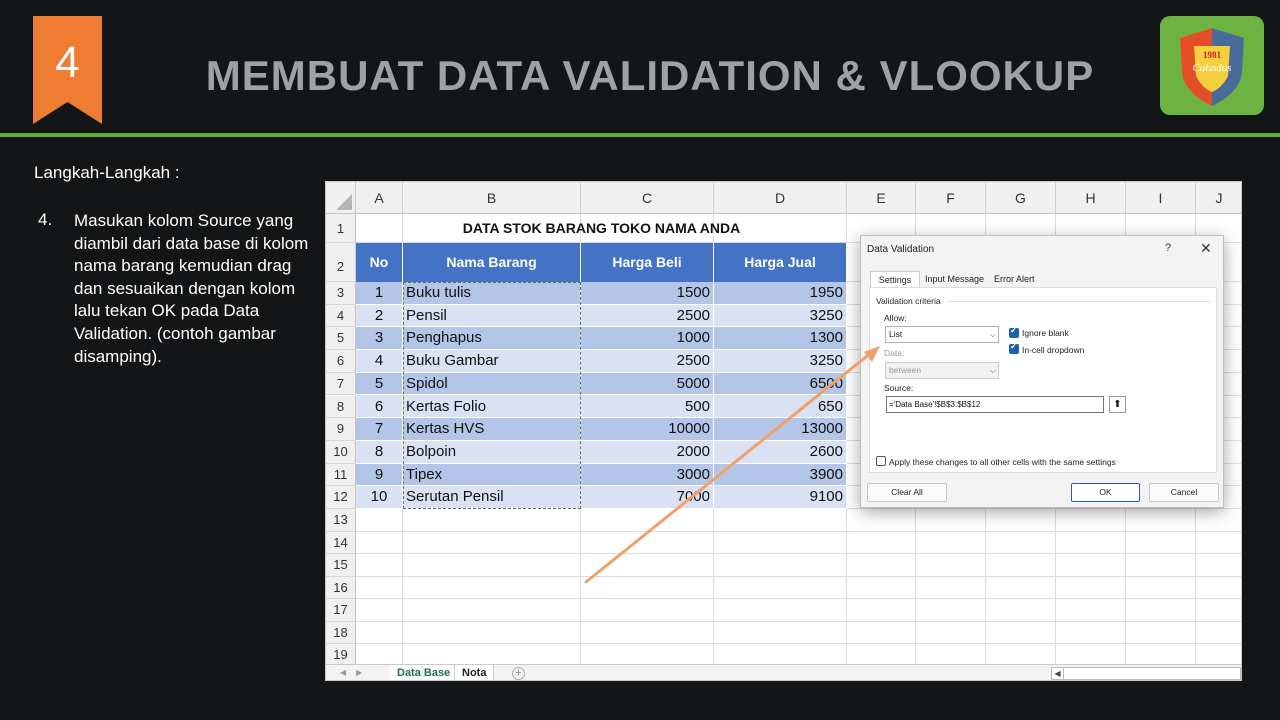 This screenshot has height=720, width=1280. Describe the element at coordinates (379, 497) in the screenshot. I see `table-cell: 10` at that location.